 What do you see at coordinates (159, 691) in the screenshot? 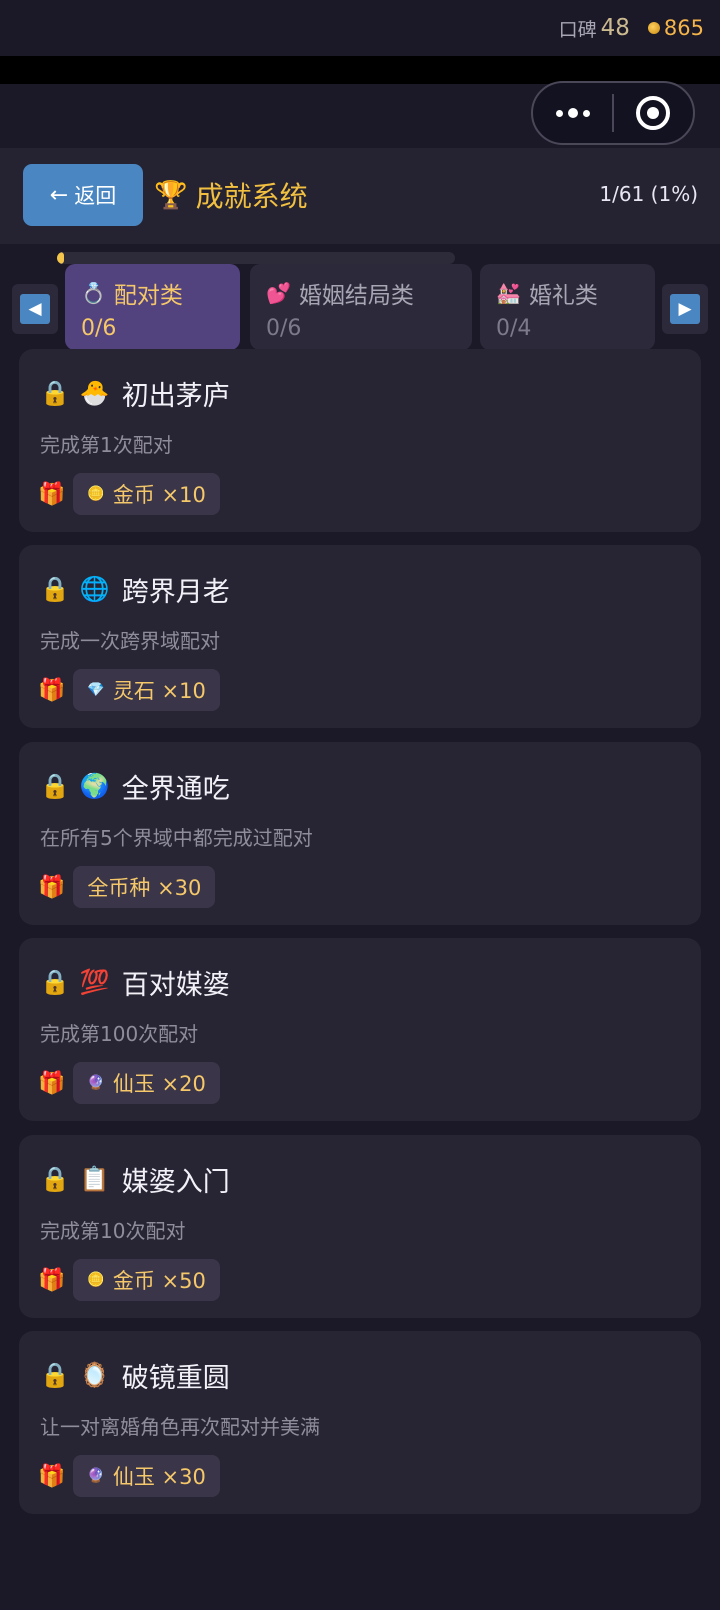
I see `reward-text: 灵石 ×10` at bounding box center [159, 691].